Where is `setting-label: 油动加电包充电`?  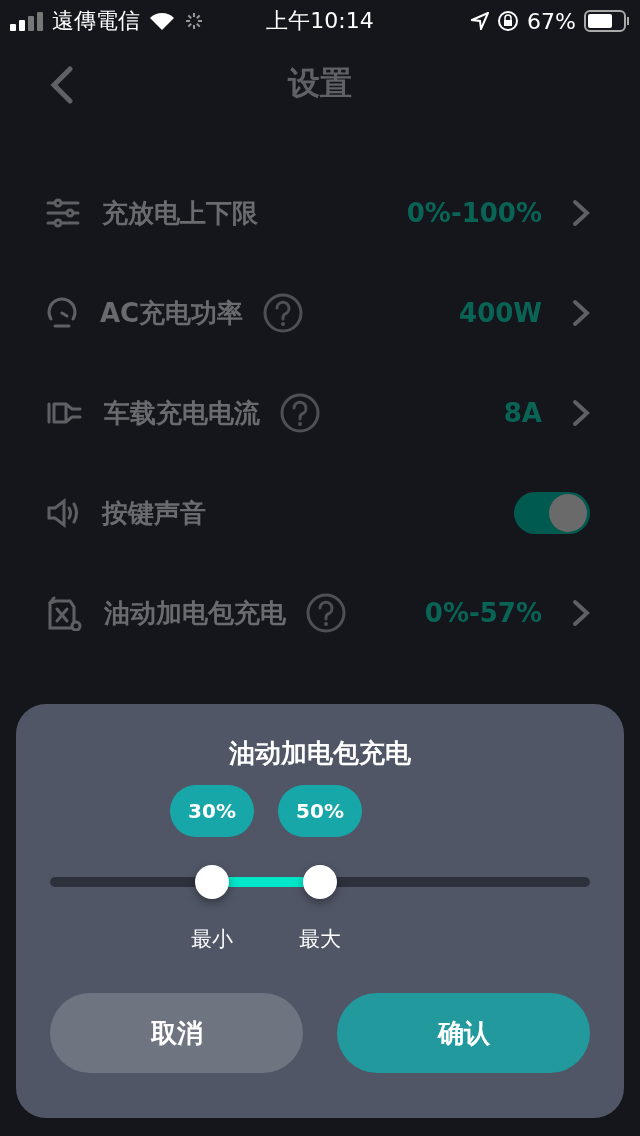
setting-label: 油动加电包充电 is located at coordinates (195, 613).